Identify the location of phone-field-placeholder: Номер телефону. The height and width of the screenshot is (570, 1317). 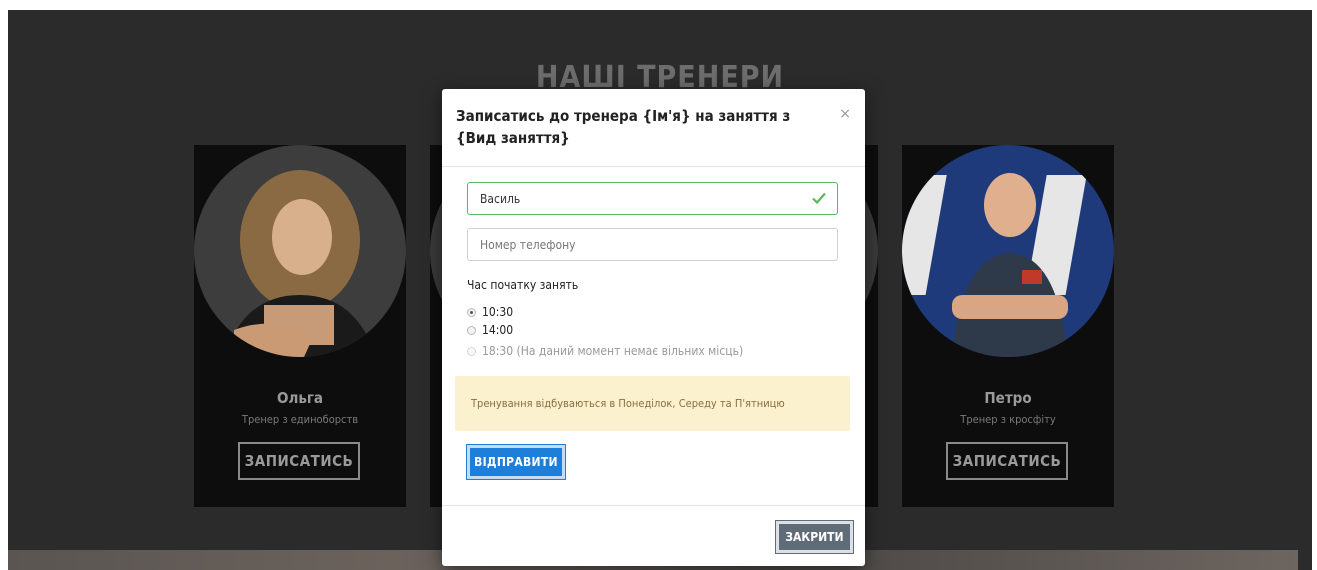
(528, 244).